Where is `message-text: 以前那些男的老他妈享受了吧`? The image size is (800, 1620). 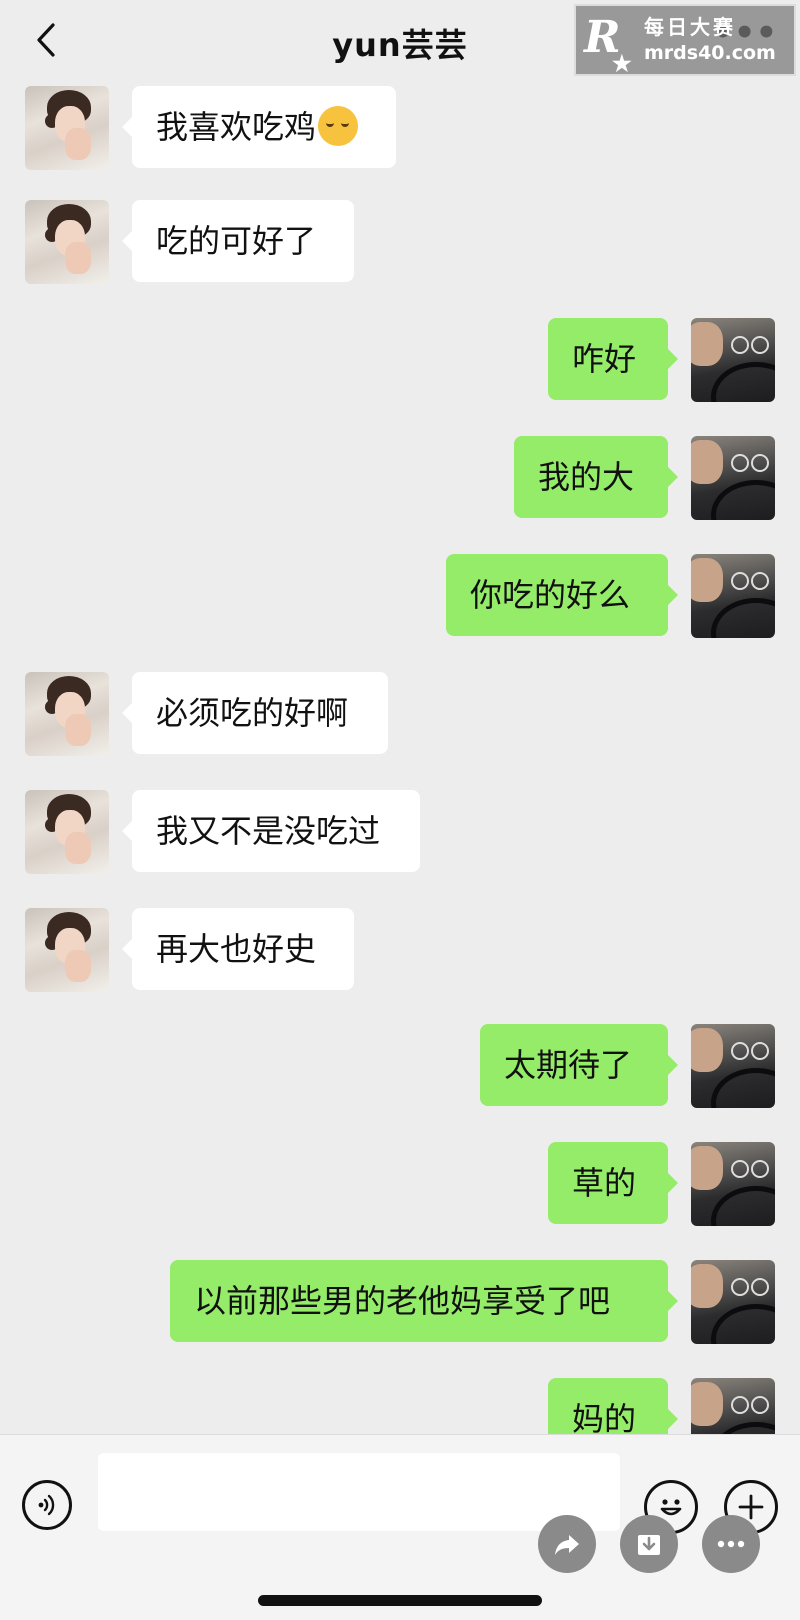
message-text: 以前那些男的老他妈享受了吧 is located at coordinates (402, 1301).